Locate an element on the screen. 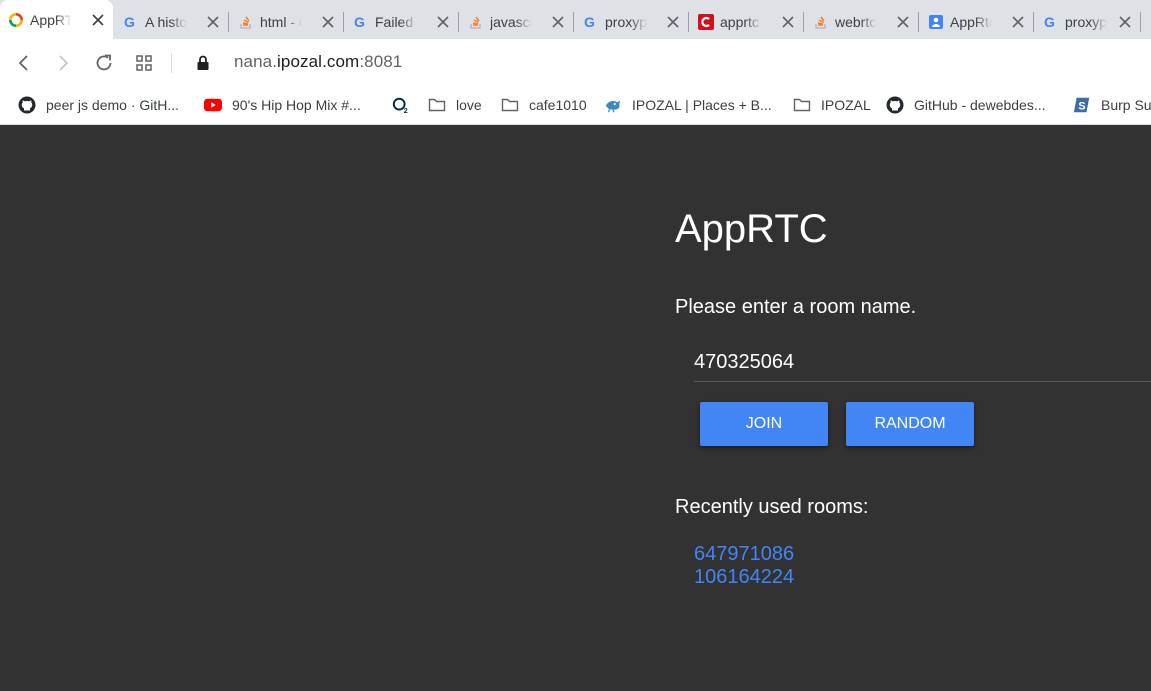 This screenshot has width=1151, height=691. tab-title: proxypa is located at coordinates (626, 21).